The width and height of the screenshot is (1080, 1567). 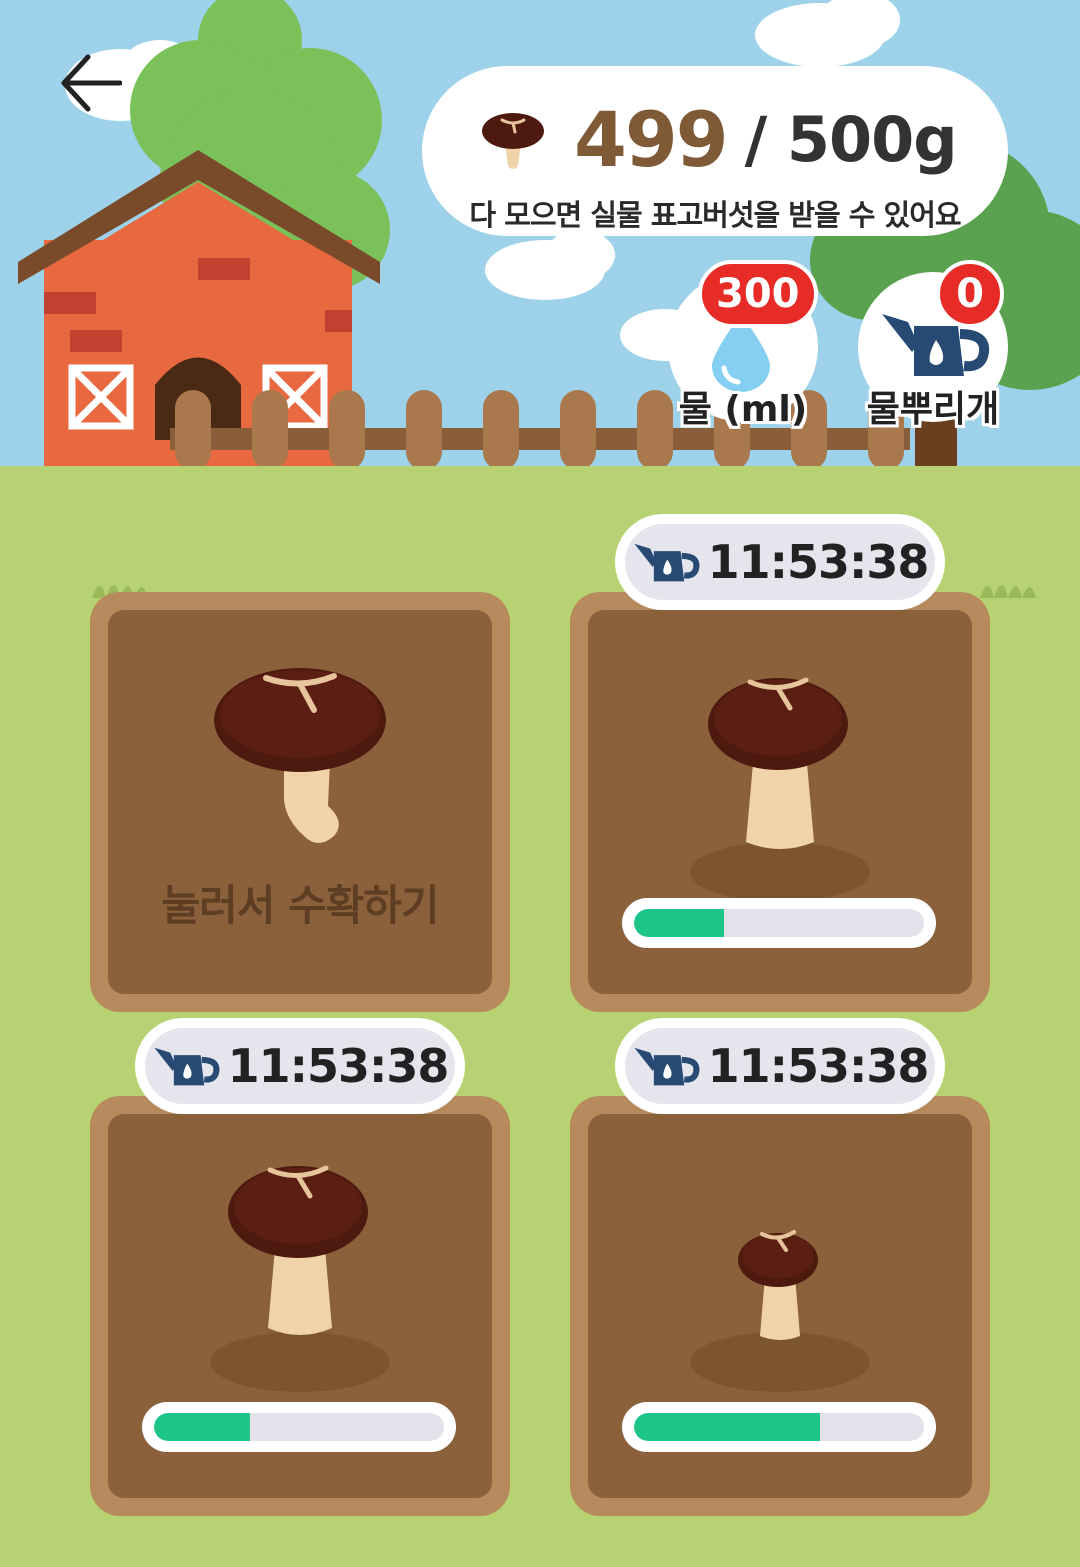 I want to click on plot-soil: 눌러서 수확하기, so click(x=300, y=802).